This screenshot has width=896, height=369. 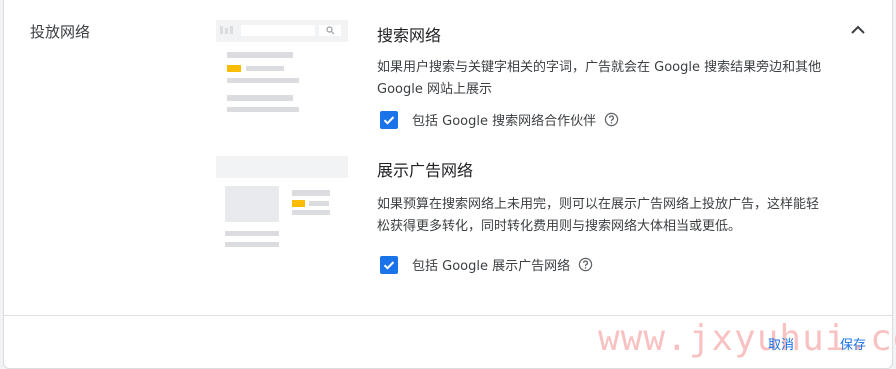 I want to click on search-partners-checkbox, so click(x=389, y=119).